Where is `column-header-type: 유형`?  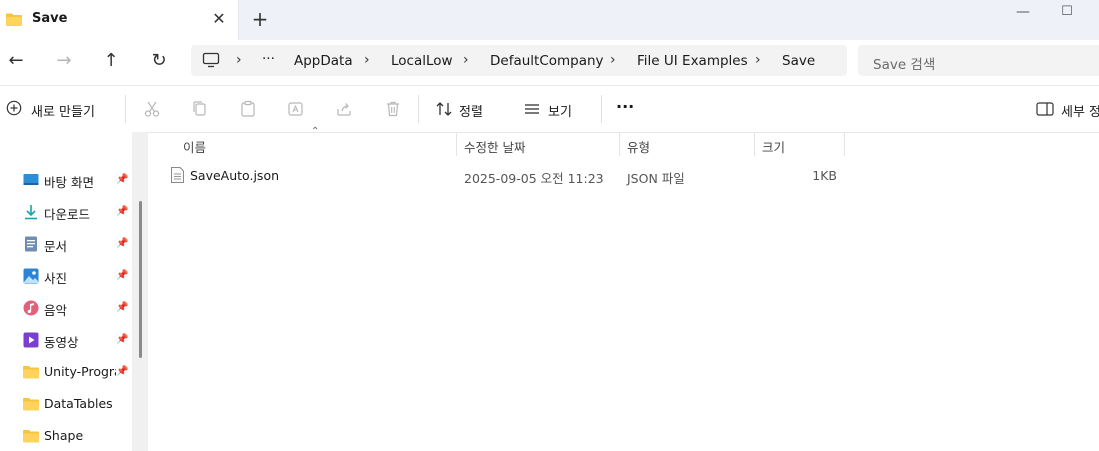
column-header-type: 유형 is located at coordinates (638, 146).